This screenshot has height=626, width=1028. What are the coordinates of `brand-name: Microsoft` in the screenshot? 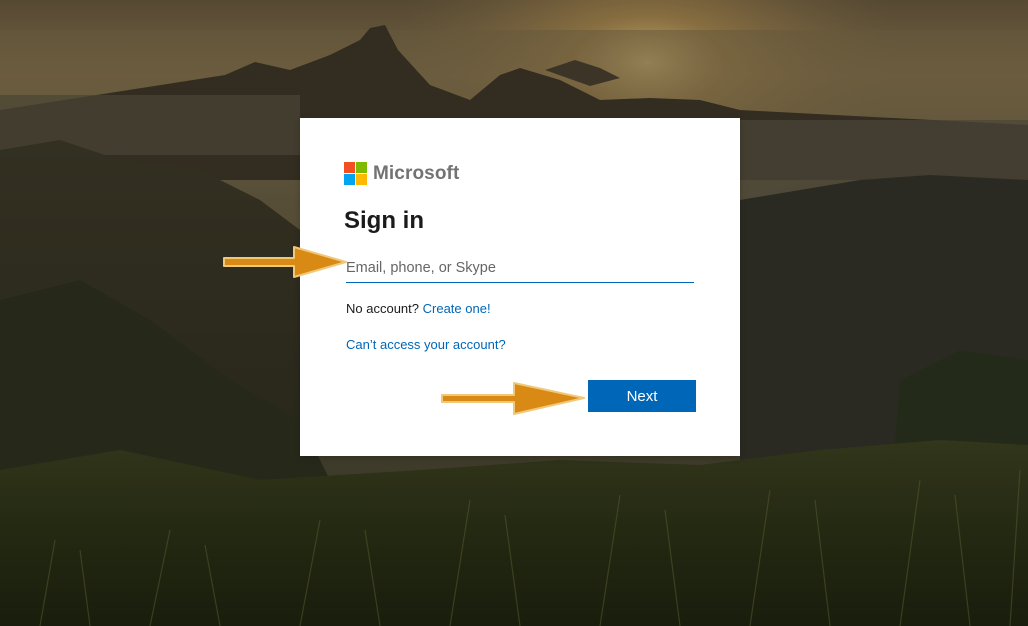 It's located at (416, 173).